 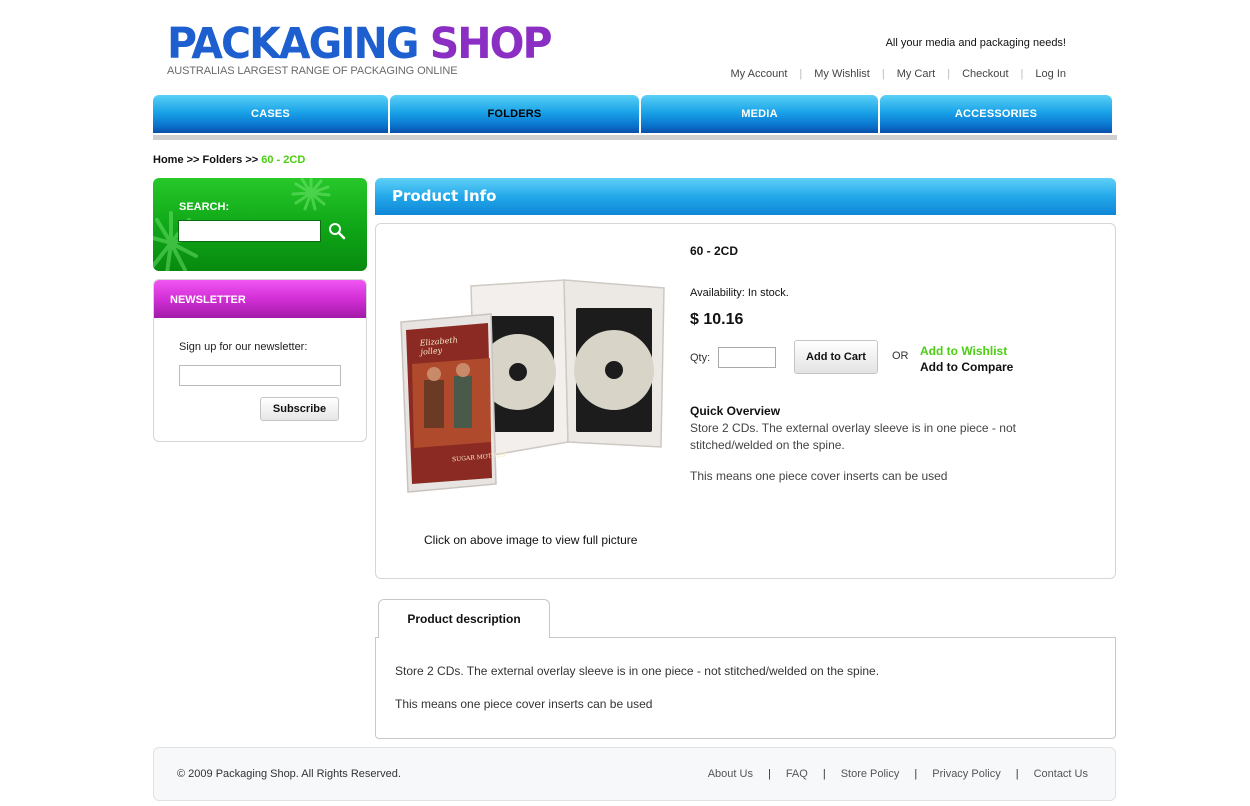 What do you see at coordinates (745, 196) in the screenshot?
I see `product-info-header: Product Info` at bounding box center [745, 196].